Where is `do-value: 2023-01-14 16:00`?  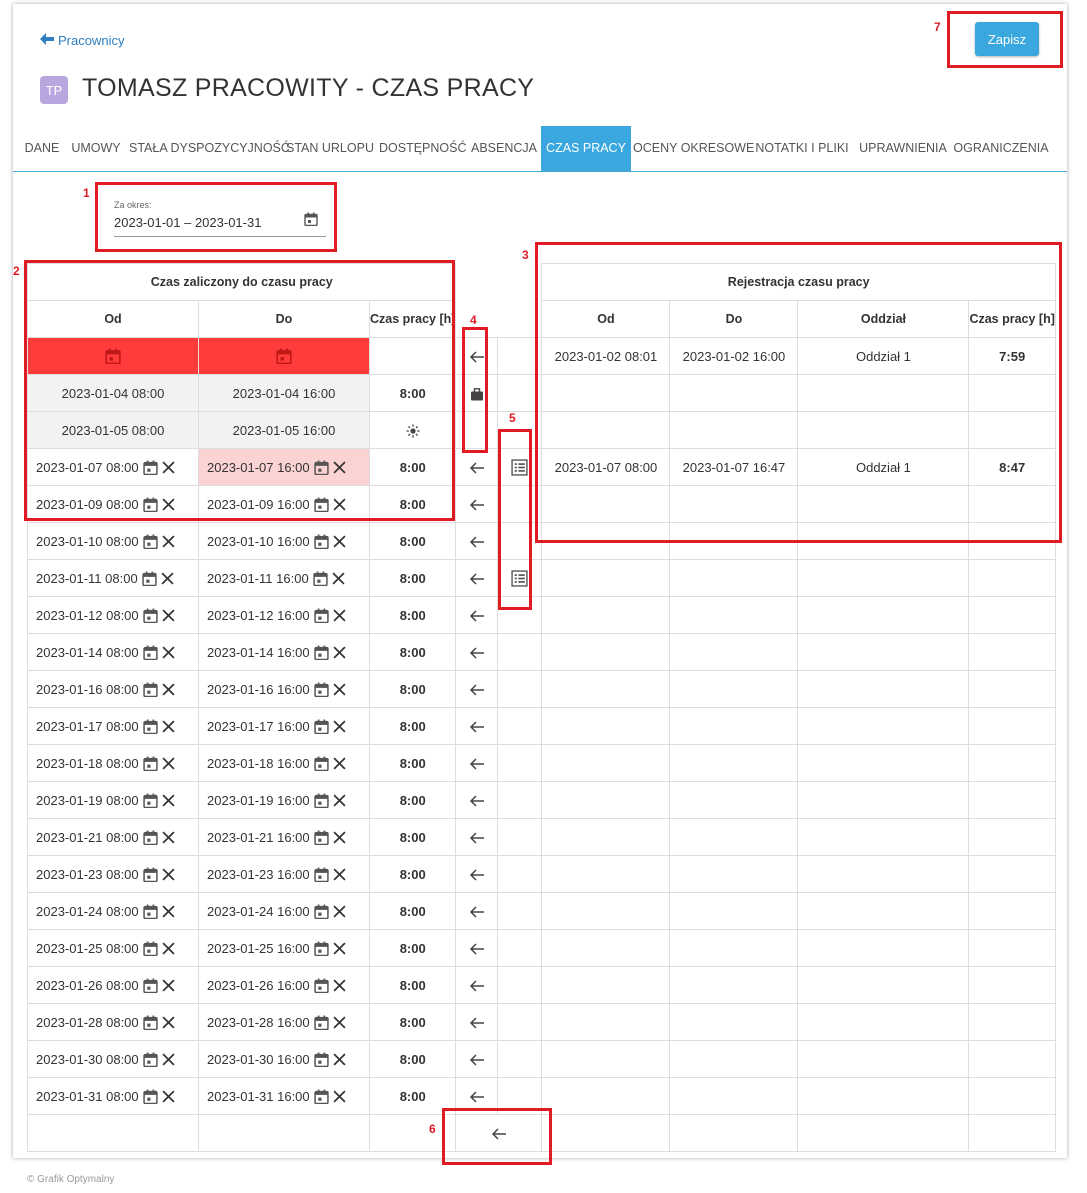
do-value: 2023-01-14 16:00 is located at coordinates (258, 652).